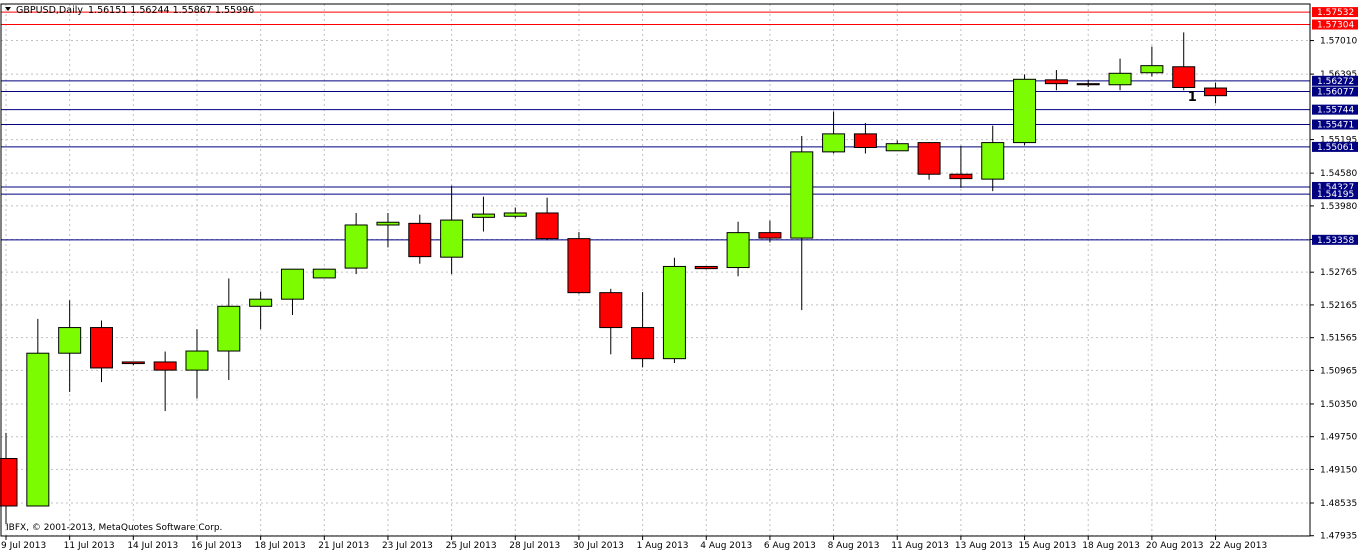 This screenshot has width=1358, height=553. I want to click on x-tick-label: 11 Jul 2013, so click(89, 546).